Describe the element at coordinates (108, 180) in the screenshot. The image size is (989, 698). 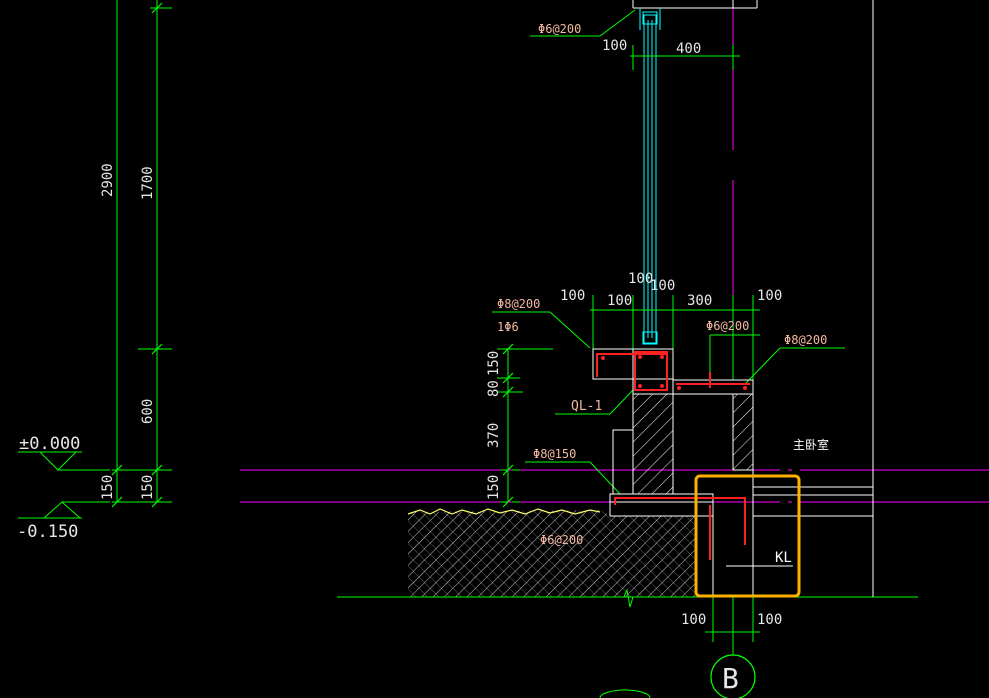
I see `dim-2900: 2900` at that location.